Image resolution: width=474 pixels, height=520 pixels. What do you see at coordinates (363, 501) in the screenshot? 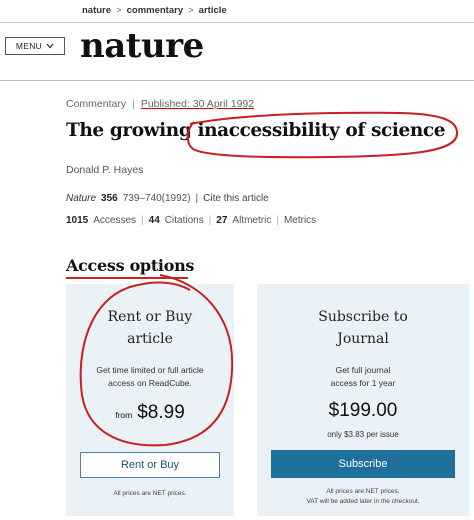
I see `subscribe-fine-line2: VAT will be added later in the checkout.` at bounding box center [363, 501].